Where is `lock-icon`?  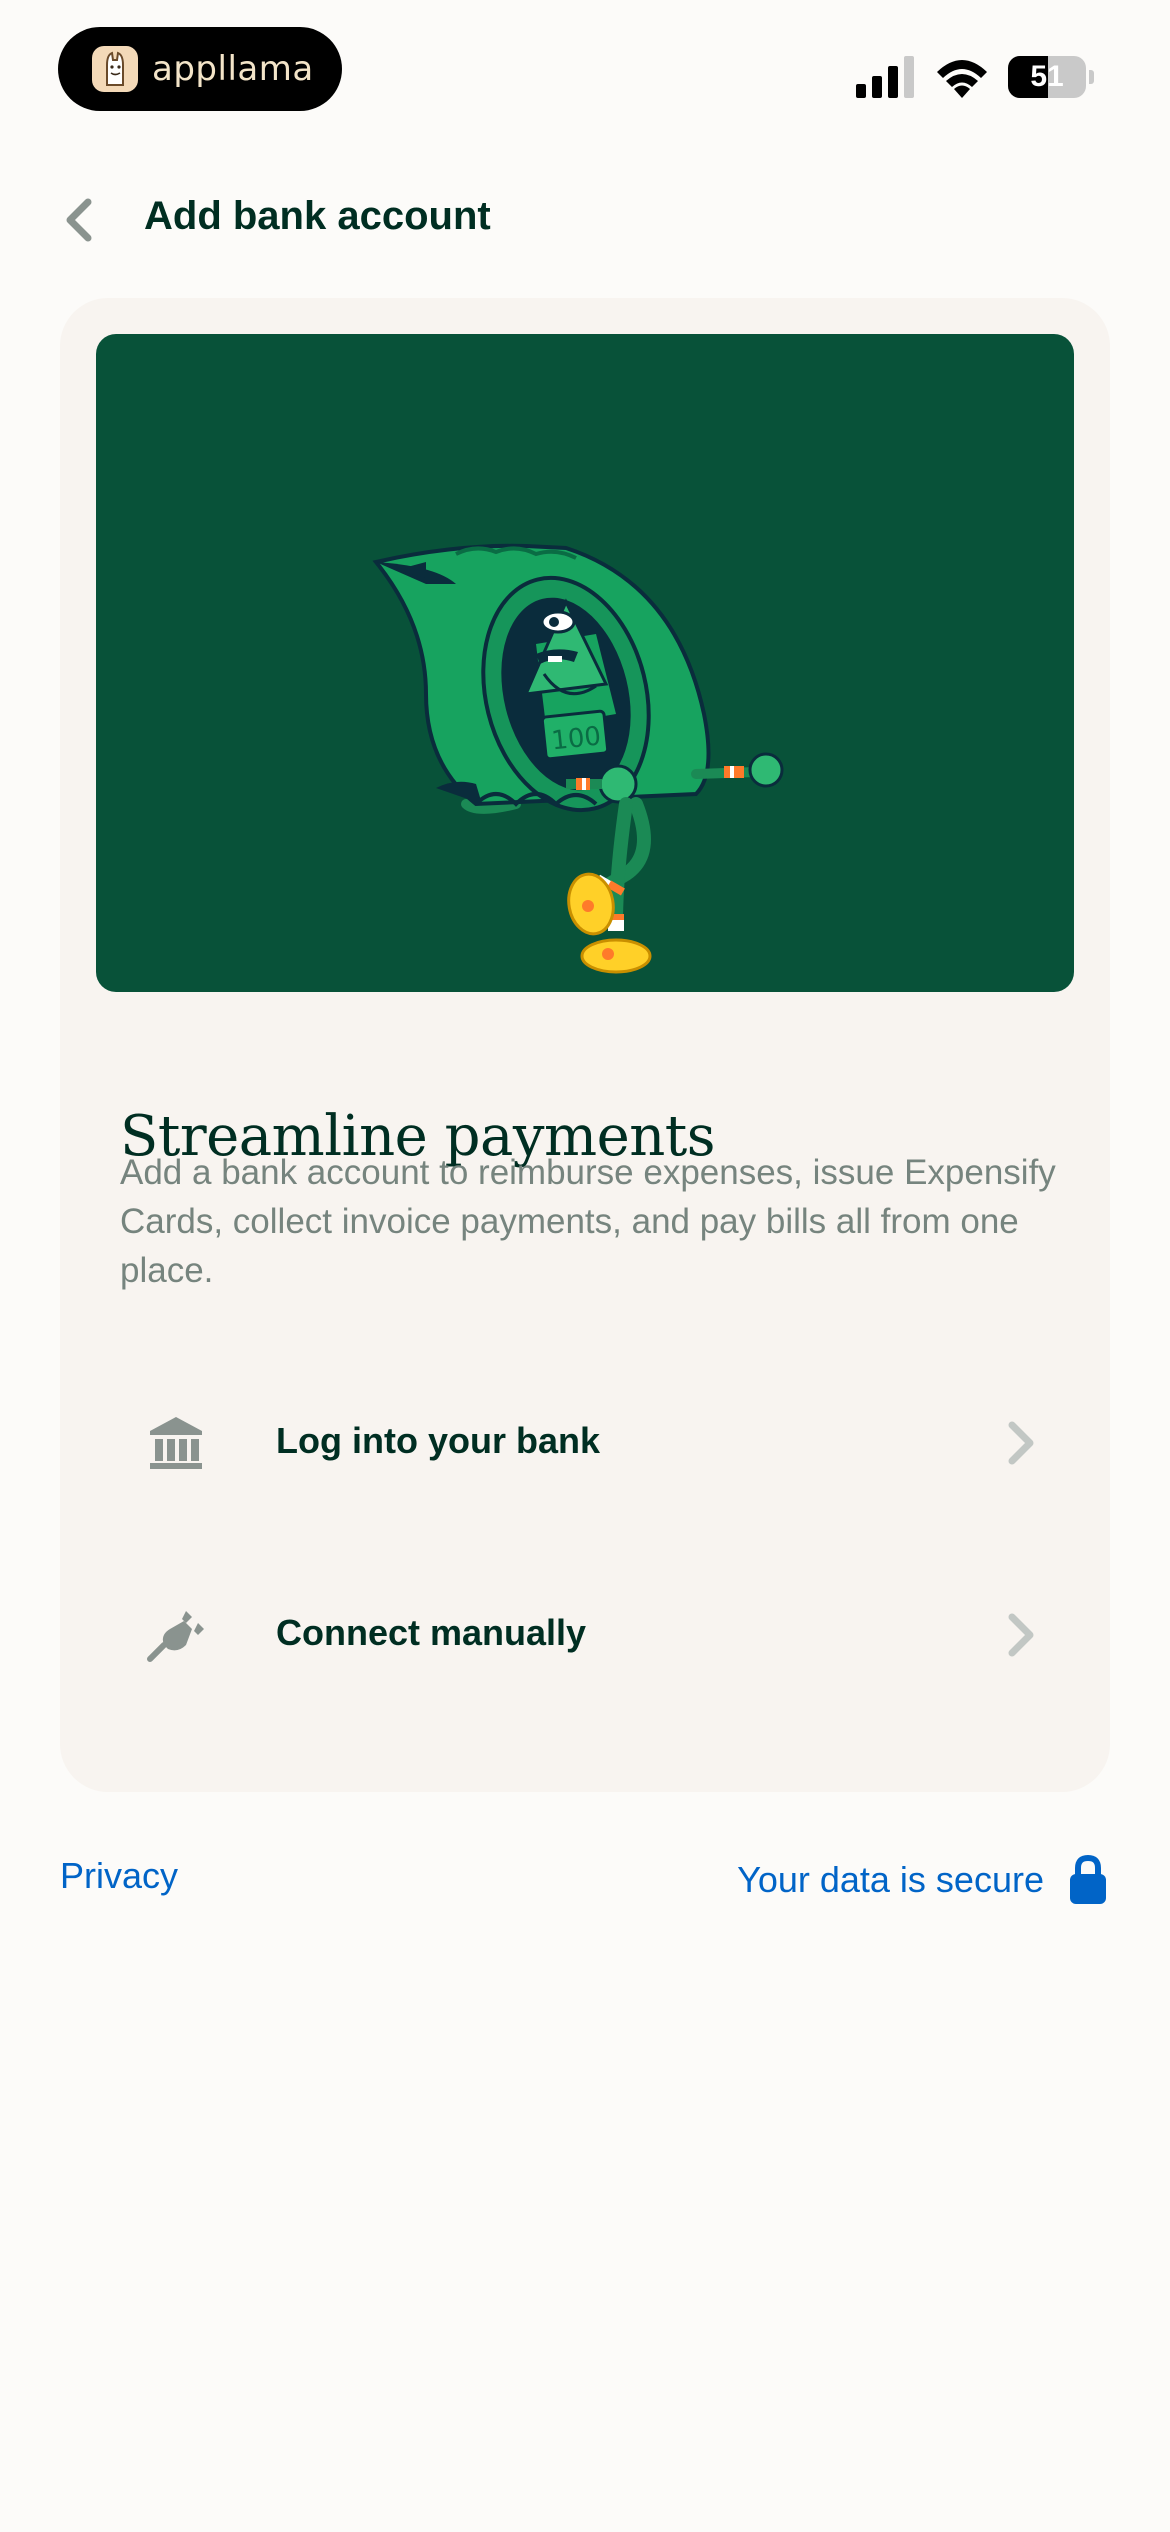
lock-icon is located at coordinates (1088, 1879).